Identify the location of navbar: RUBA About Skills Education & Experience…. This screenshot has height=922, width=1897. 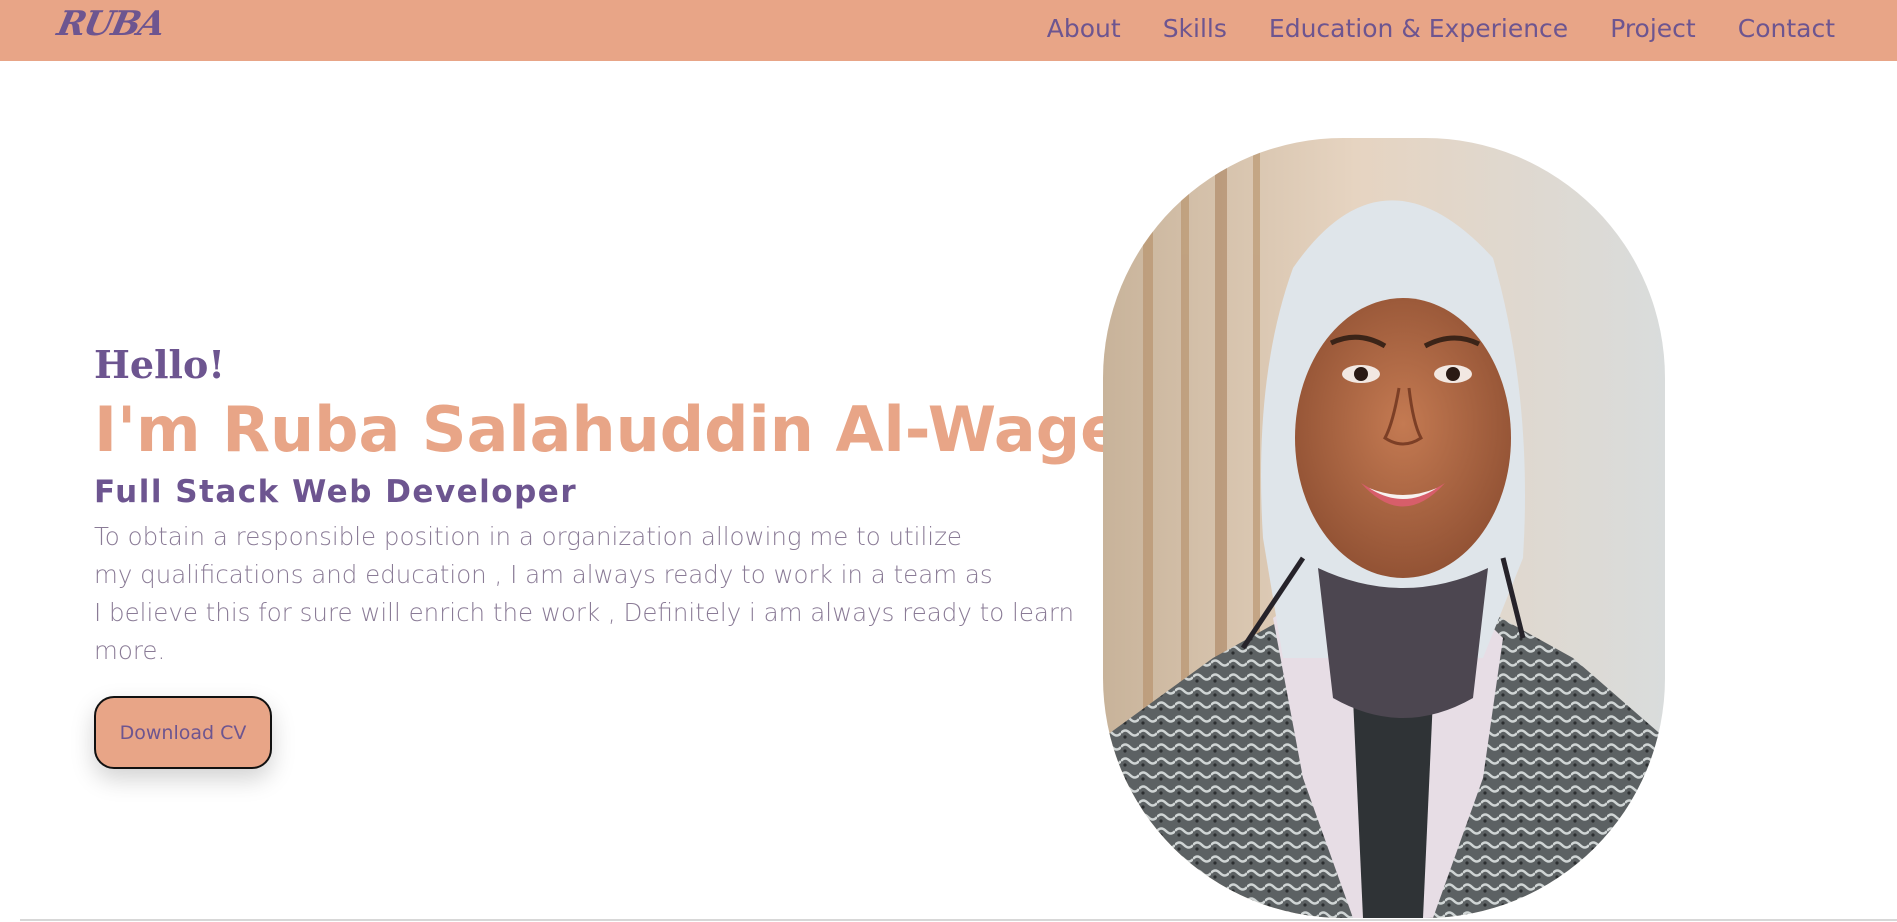
(948, 30).